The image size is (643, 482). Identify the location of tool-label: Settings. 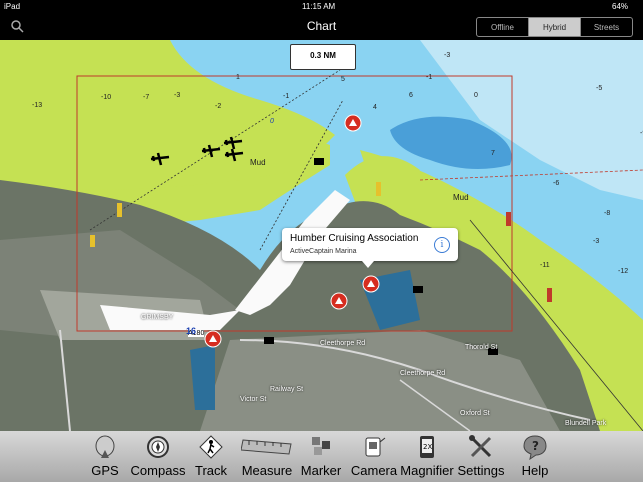
(481, 470).